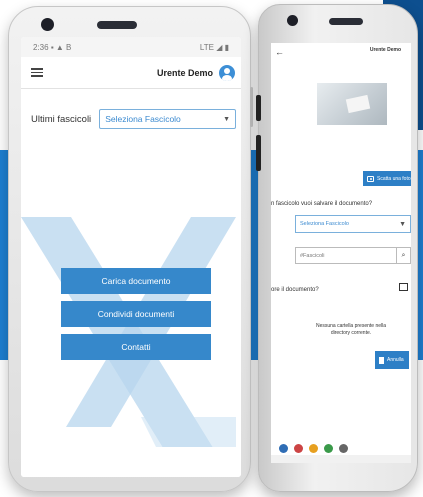 This screenshot has width=423, height=497. I want to click on status-bar: 2:36 ▪ ▲ B LTE ◢ ▮, so click(131, 47).